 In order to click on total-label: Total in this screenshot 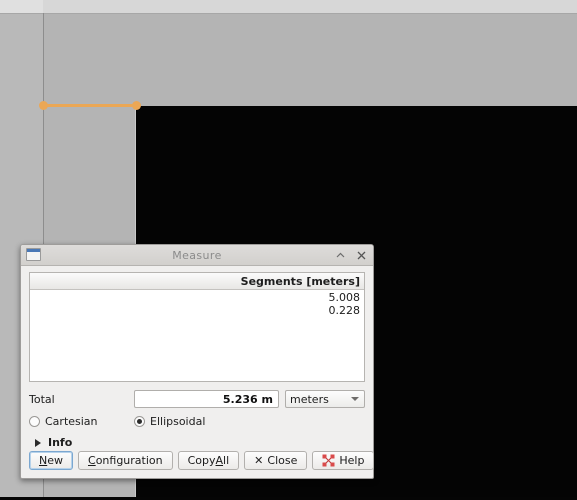, I will do `click(42, 399)`.